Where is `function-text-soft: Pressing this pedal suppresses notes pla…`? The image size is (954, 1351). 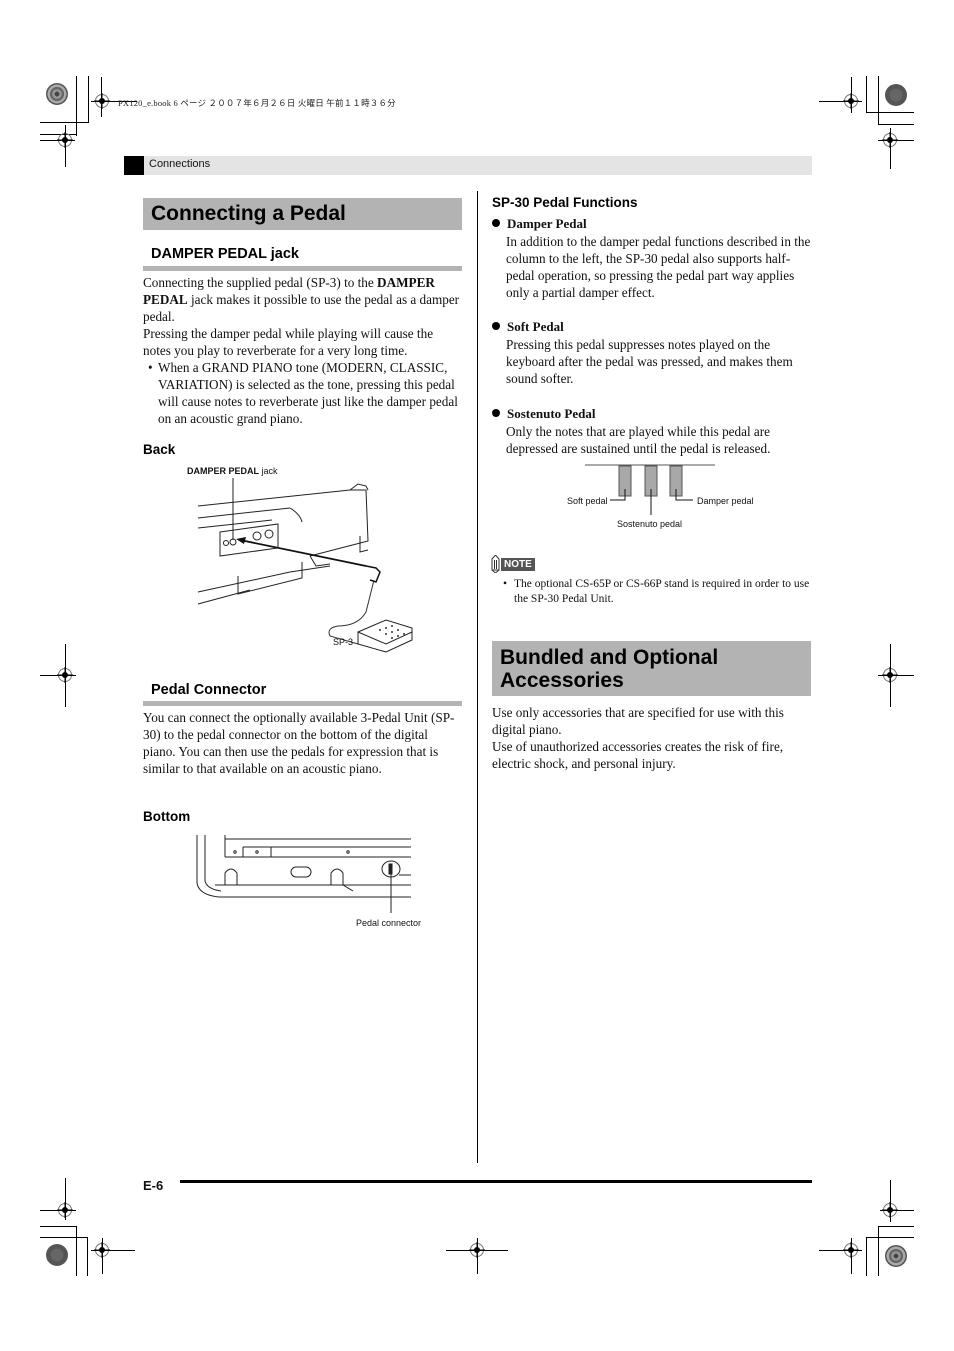 function-text-soft: Pressing this pedal suppresses notes pla… is located at coordinates (649, 361).